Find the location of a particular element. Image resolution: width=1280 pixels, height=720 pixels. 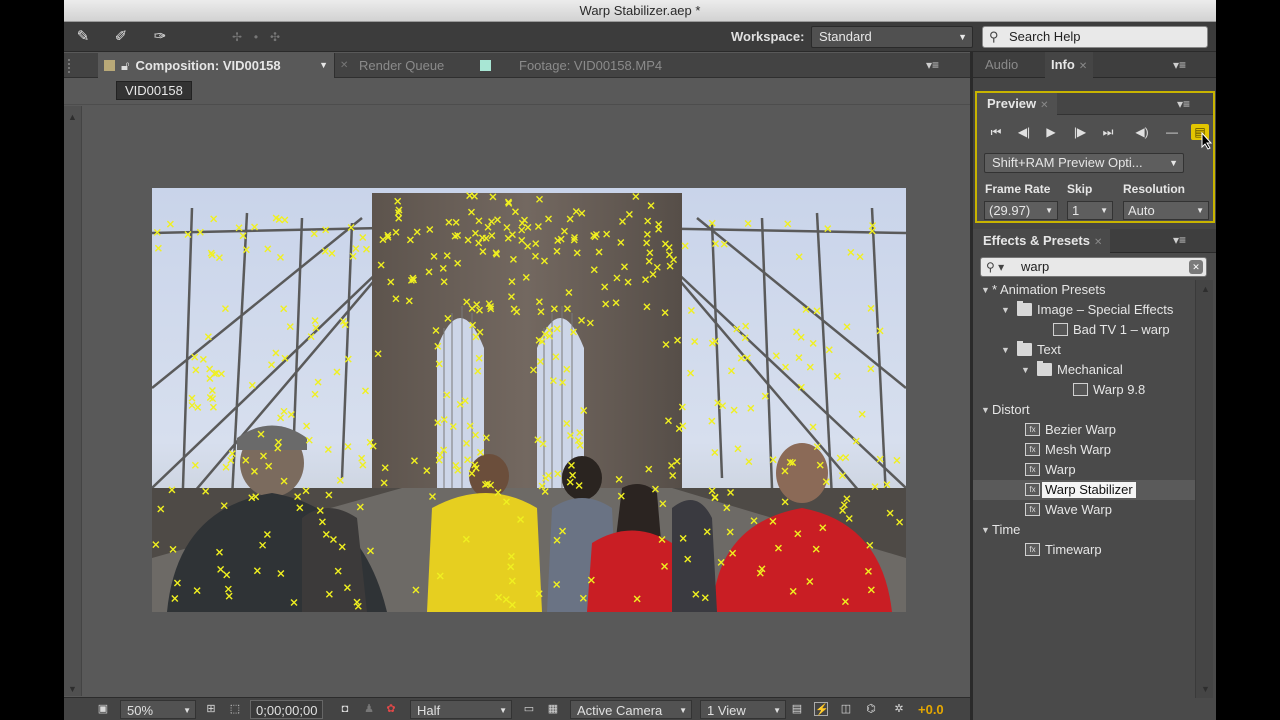

skip-select: 1 ▼ is located at coordinates (1090, 210).